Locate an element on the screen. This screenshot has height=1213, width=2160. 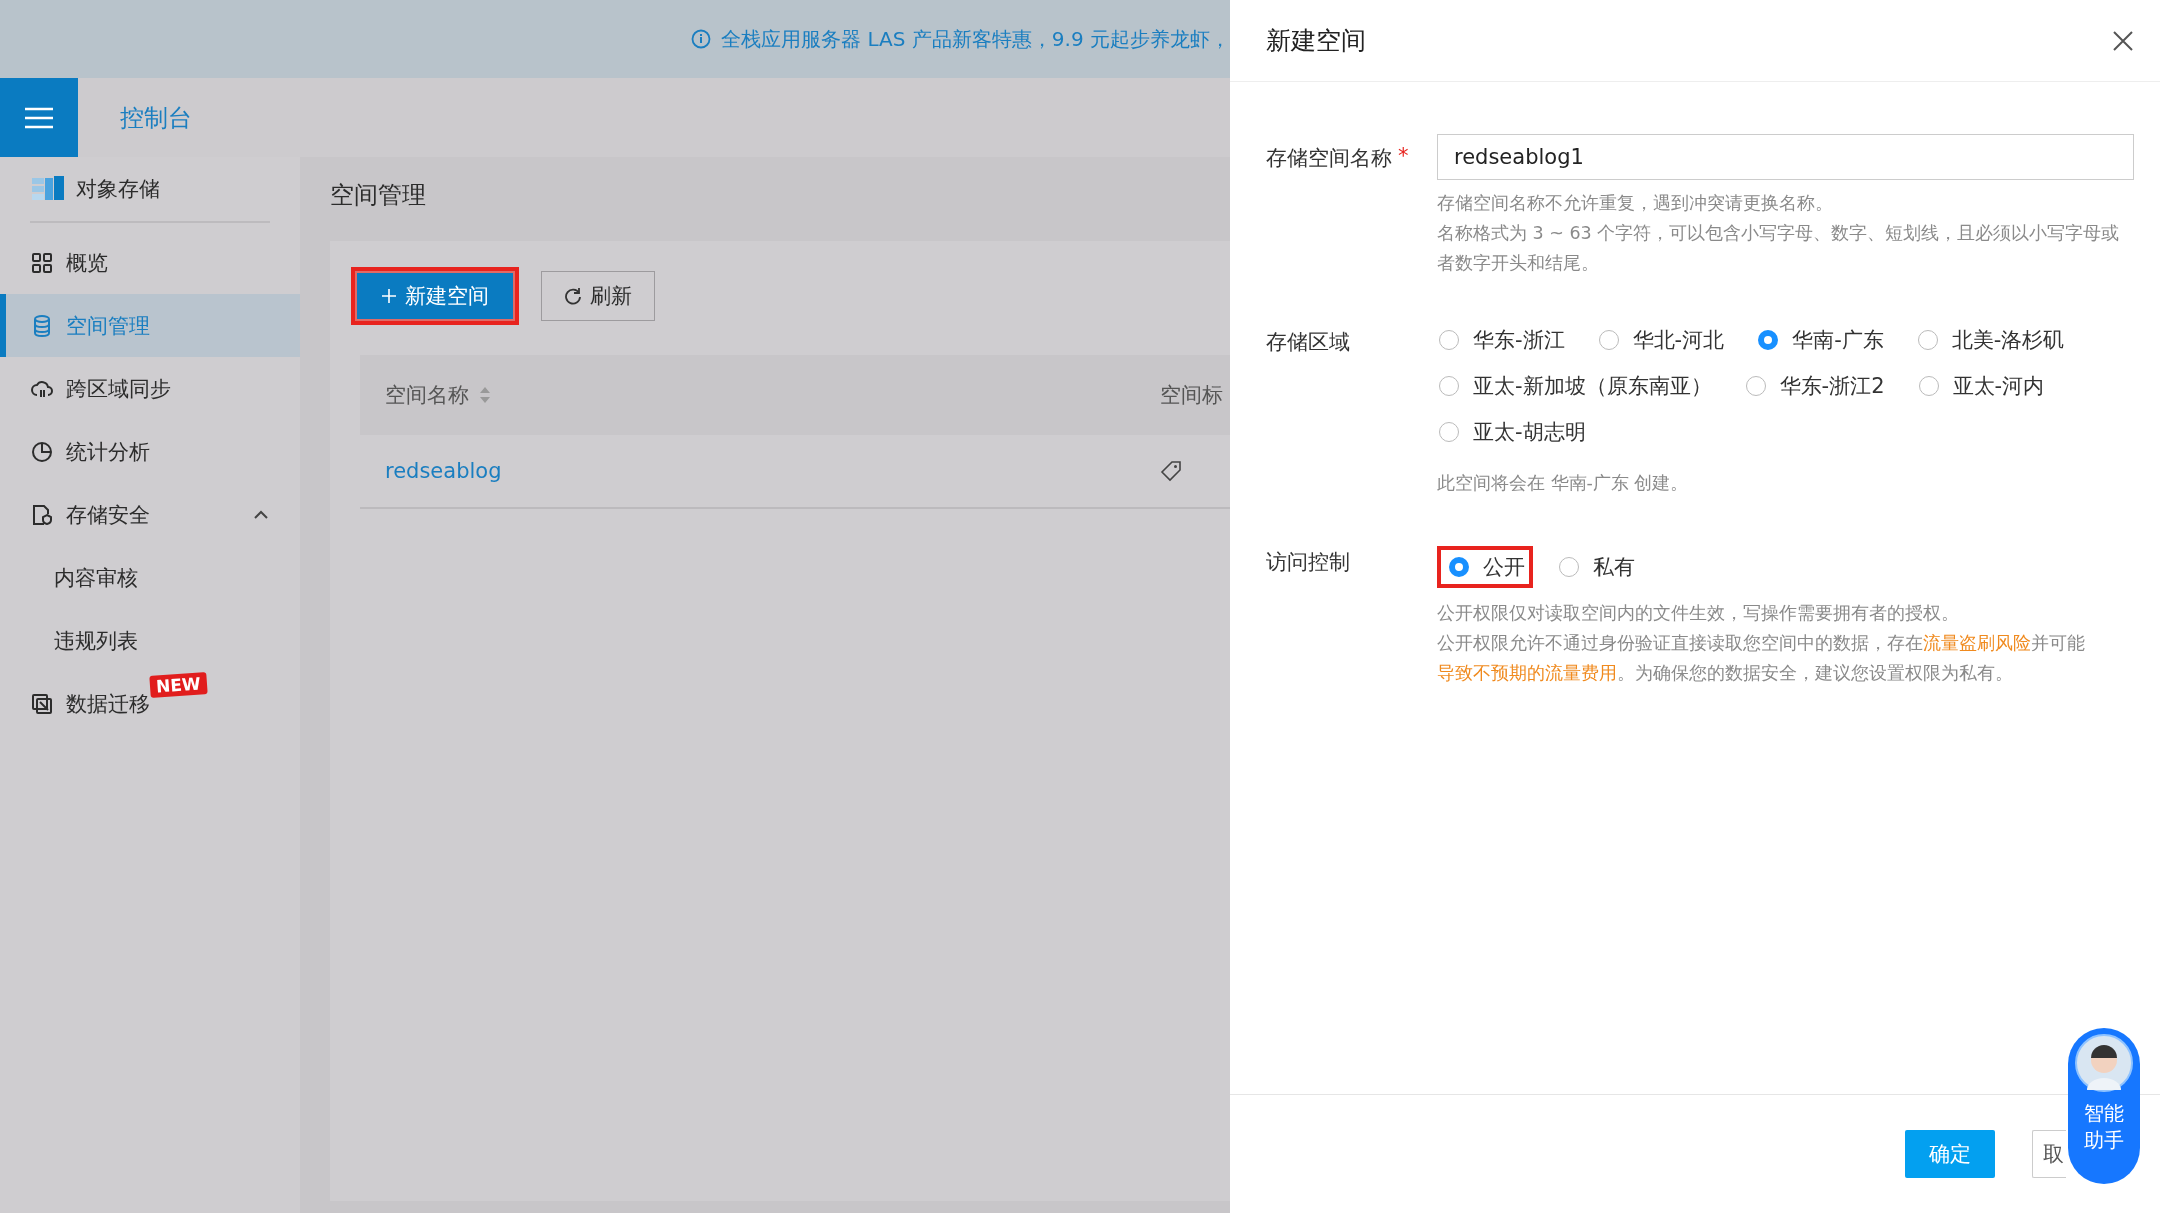
help-text: 此空间将会在 华南-广东 创建。 is located at coordinates (1563, 483).